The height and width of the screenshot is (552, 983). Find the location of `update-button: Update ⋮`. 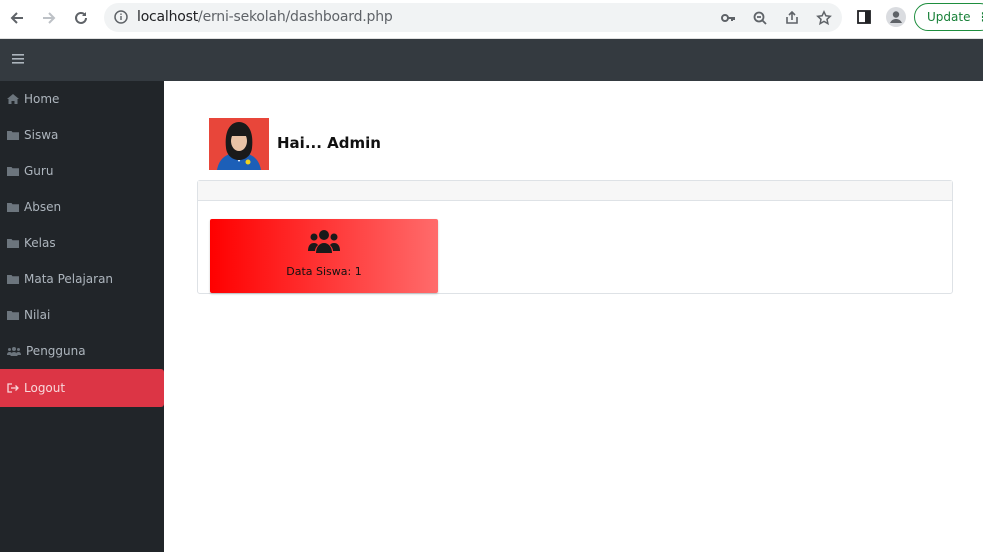

update-button: Update ⋮ is located at coordinates (948, 17).